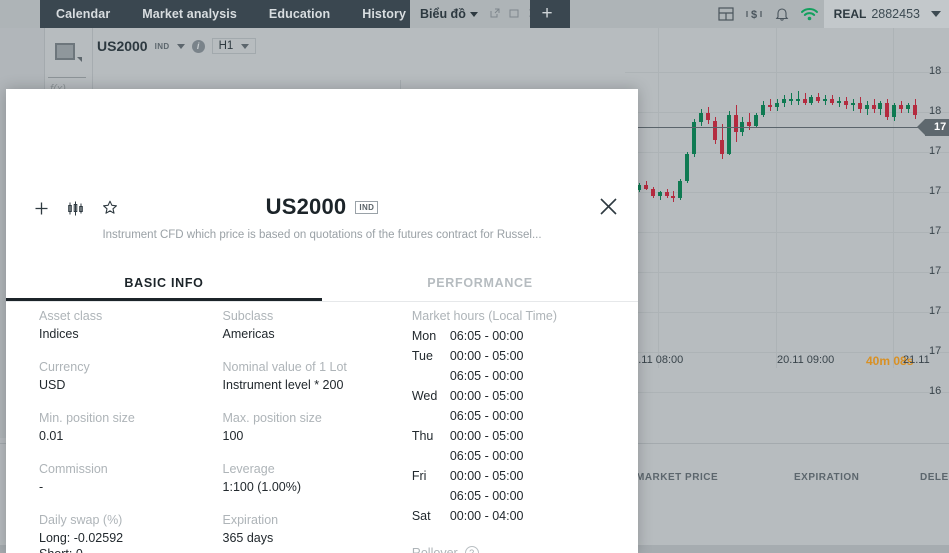 Image resolution: width=949 pixels, height=553 pixels. What do you see at coordinates (677, 477) in the screenshot?
I see `column-header-market-price: MARKET PRICE` at bounding box center [677, 477].